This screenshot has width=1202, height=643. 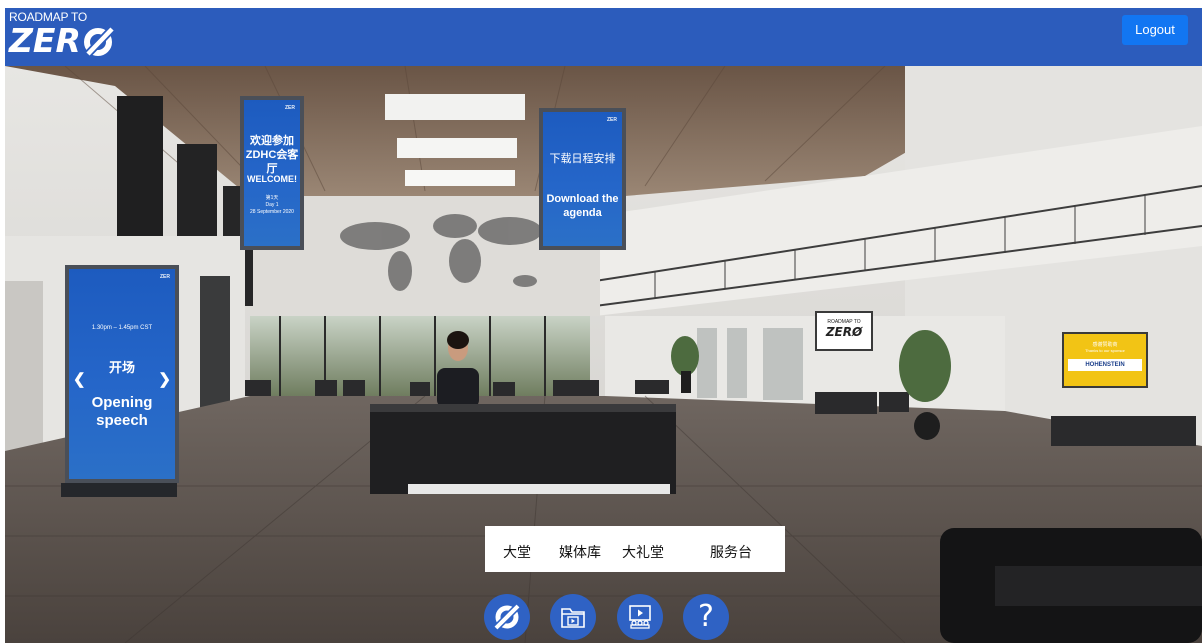 I want to click on nav-label-lobby: 大堂, so click(x=517, y=552).